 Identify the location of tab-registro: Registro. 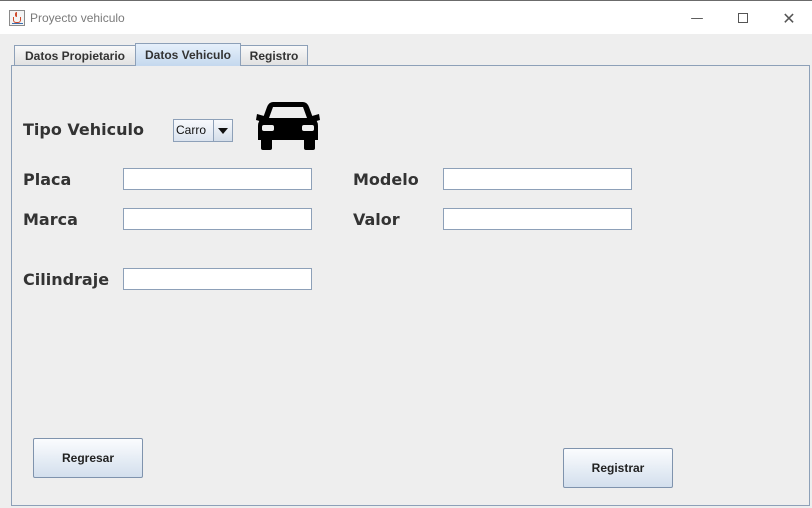
(274, 55).